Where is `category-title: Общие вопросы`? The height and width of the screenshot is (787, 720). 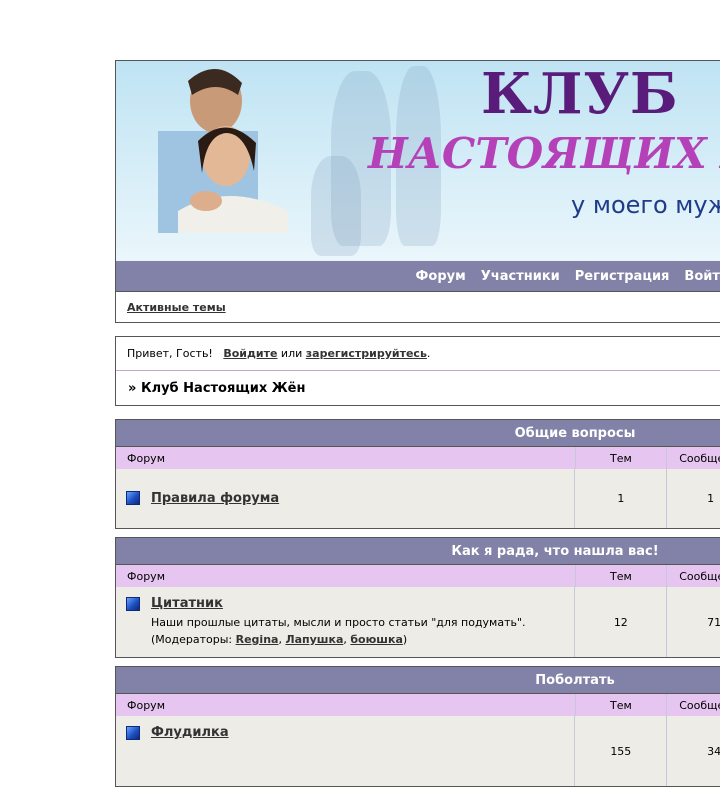 category-title: Общие вопросы is located at coordinates (418, 433).